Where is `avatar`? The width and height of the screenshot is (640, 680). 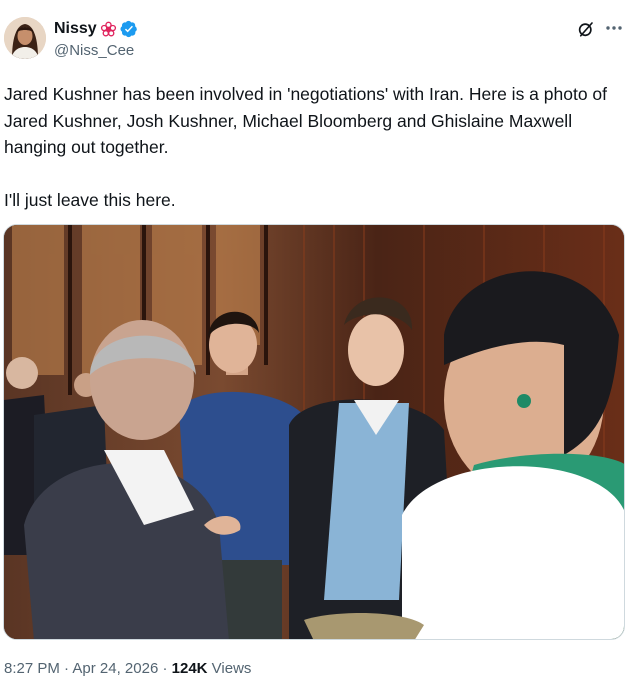
avatar is located at coordinates (25, 38).